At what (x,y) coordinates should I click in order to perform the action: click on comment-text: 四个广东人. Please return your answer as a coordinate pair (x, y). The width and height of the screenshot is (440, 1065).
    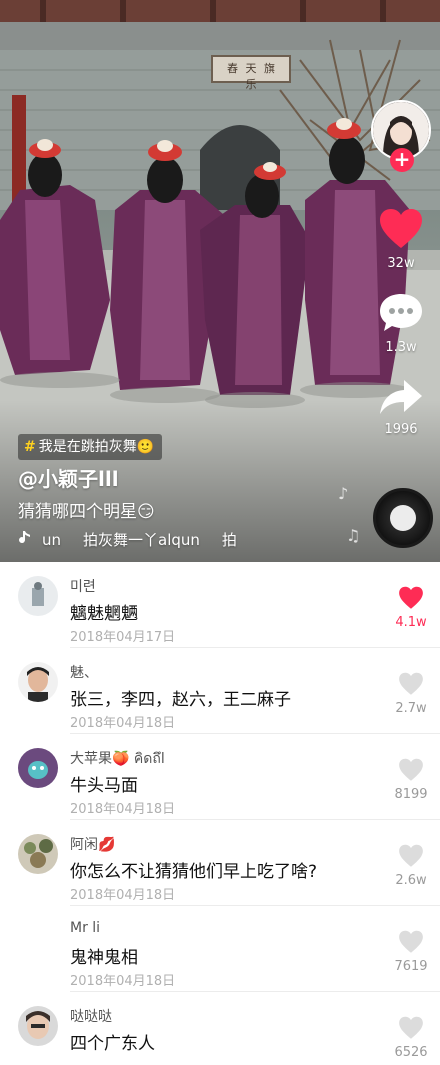
    Looking at the image, I should click on (112, 1044).